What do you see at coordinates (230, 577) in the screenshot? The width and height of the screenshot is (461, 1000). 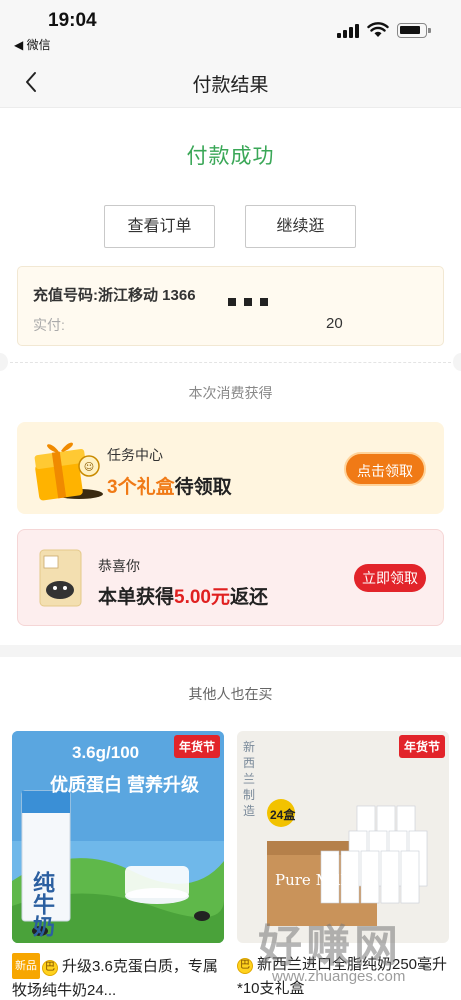 I see `cashback-card: 恭喜你 本单获得5.00元返还 立即领取` at bounding box center [230, 577].